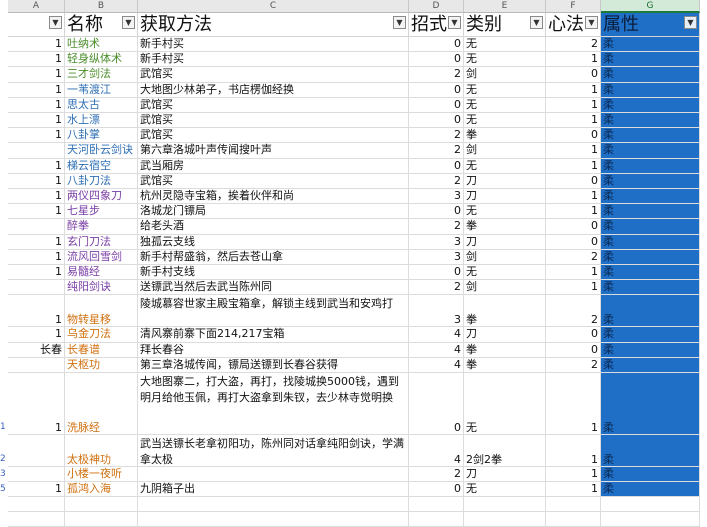 This screenshot has height=527, width=707. What do you see at coordinates (101, 350) in the screenshot?
I see `name-cell: 长春谱` at bounding box center [101, 350].